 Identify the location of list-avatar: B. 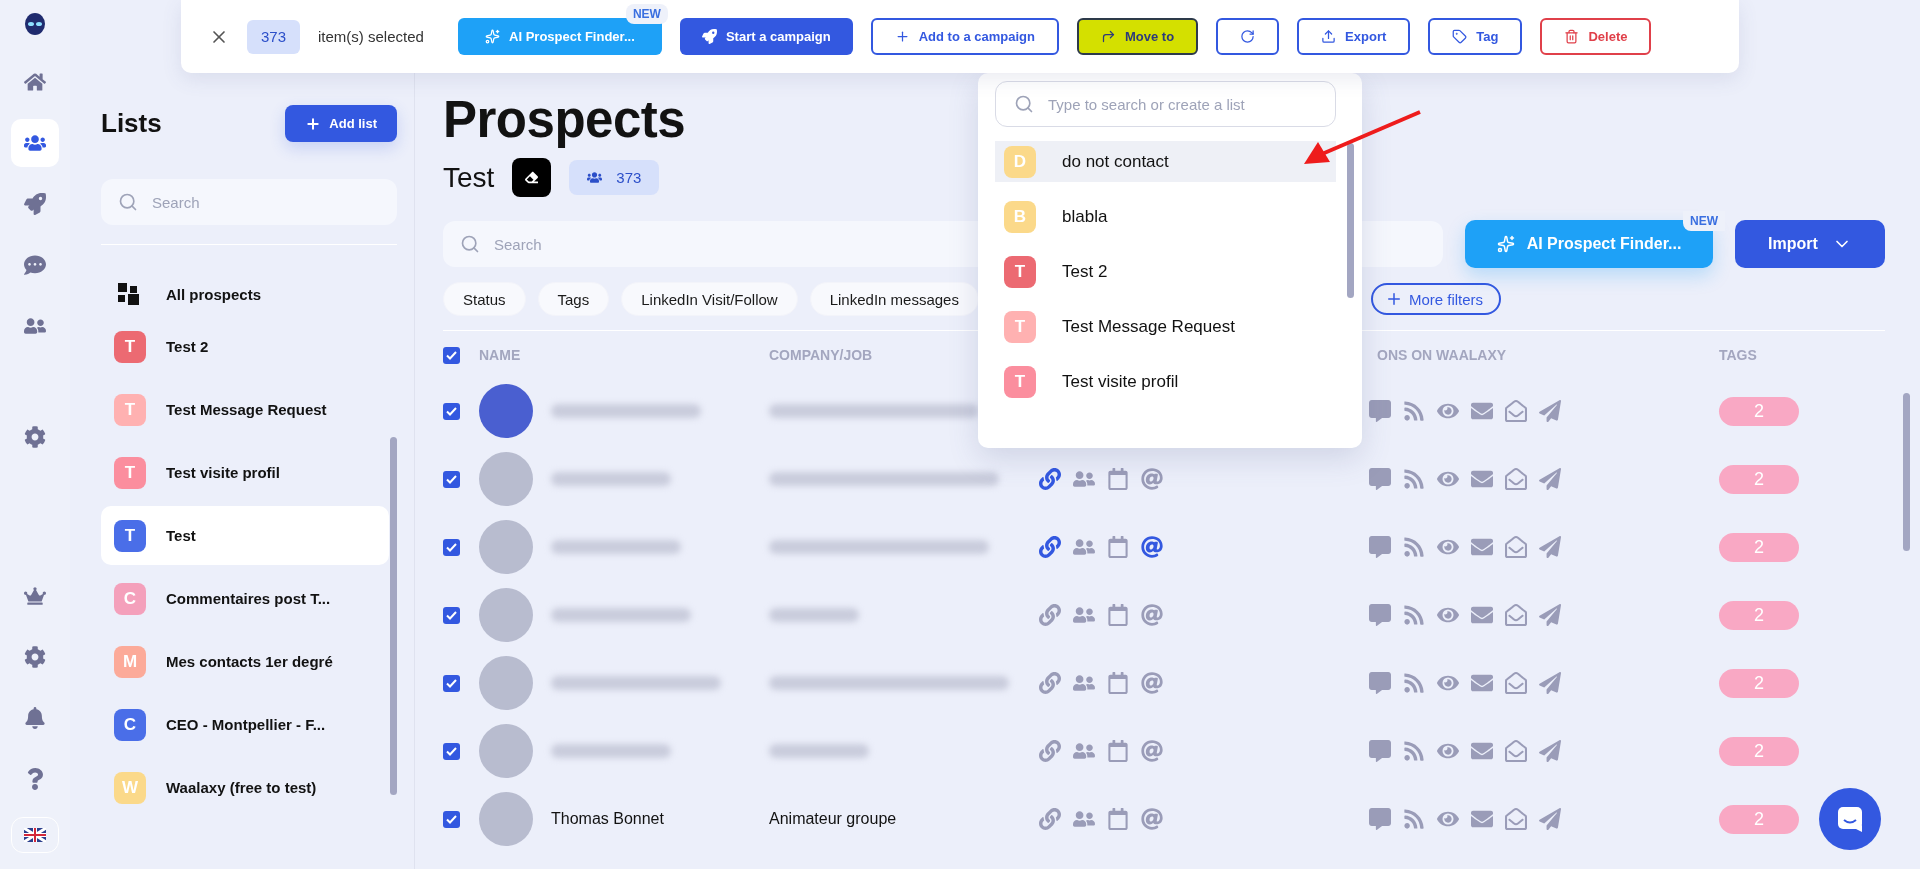
(1020, 216).